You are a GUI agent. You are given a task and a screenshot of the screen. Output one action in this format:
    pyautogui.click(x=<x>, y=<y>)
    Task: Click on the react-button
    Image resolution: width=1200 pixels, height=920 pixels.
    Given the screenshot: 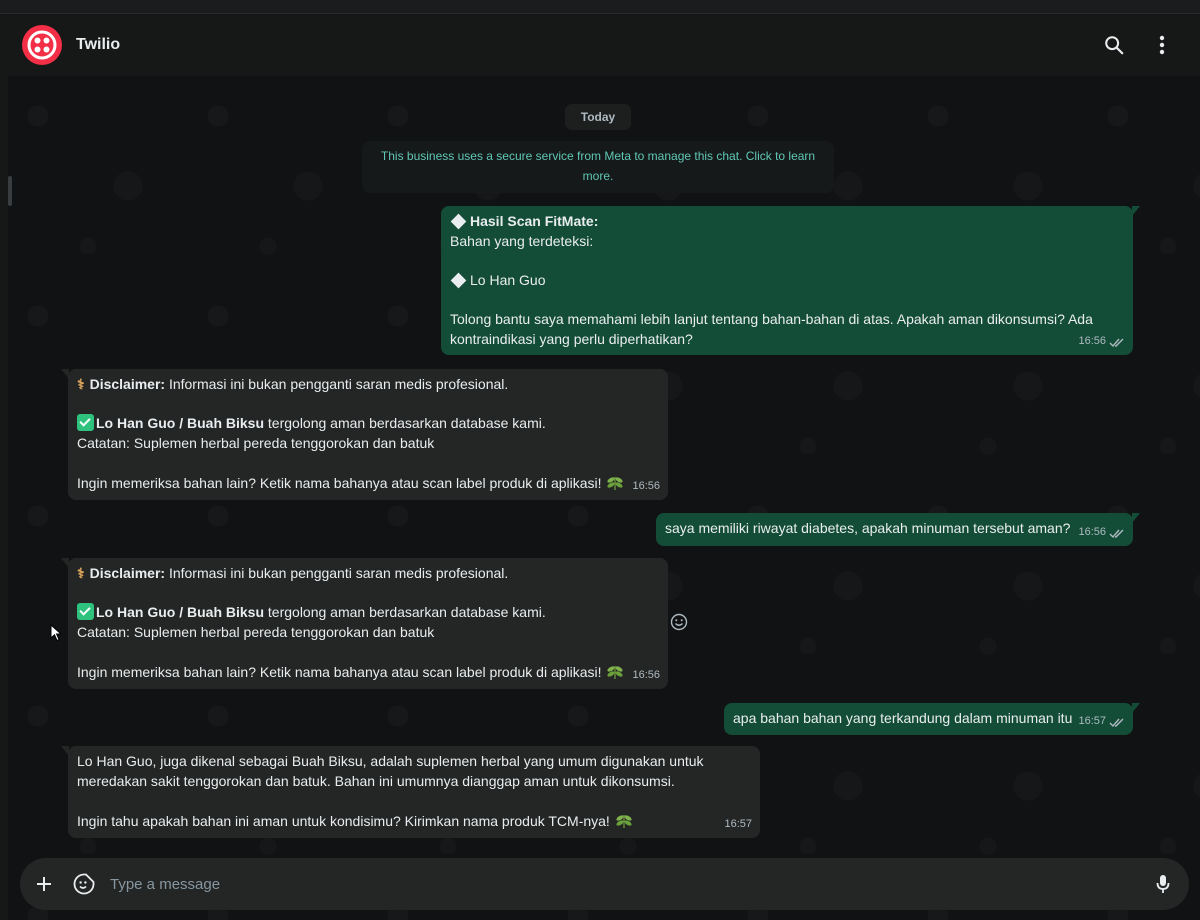 What is the action you would take?
    pyautogui.click(x=679, y=622)
    